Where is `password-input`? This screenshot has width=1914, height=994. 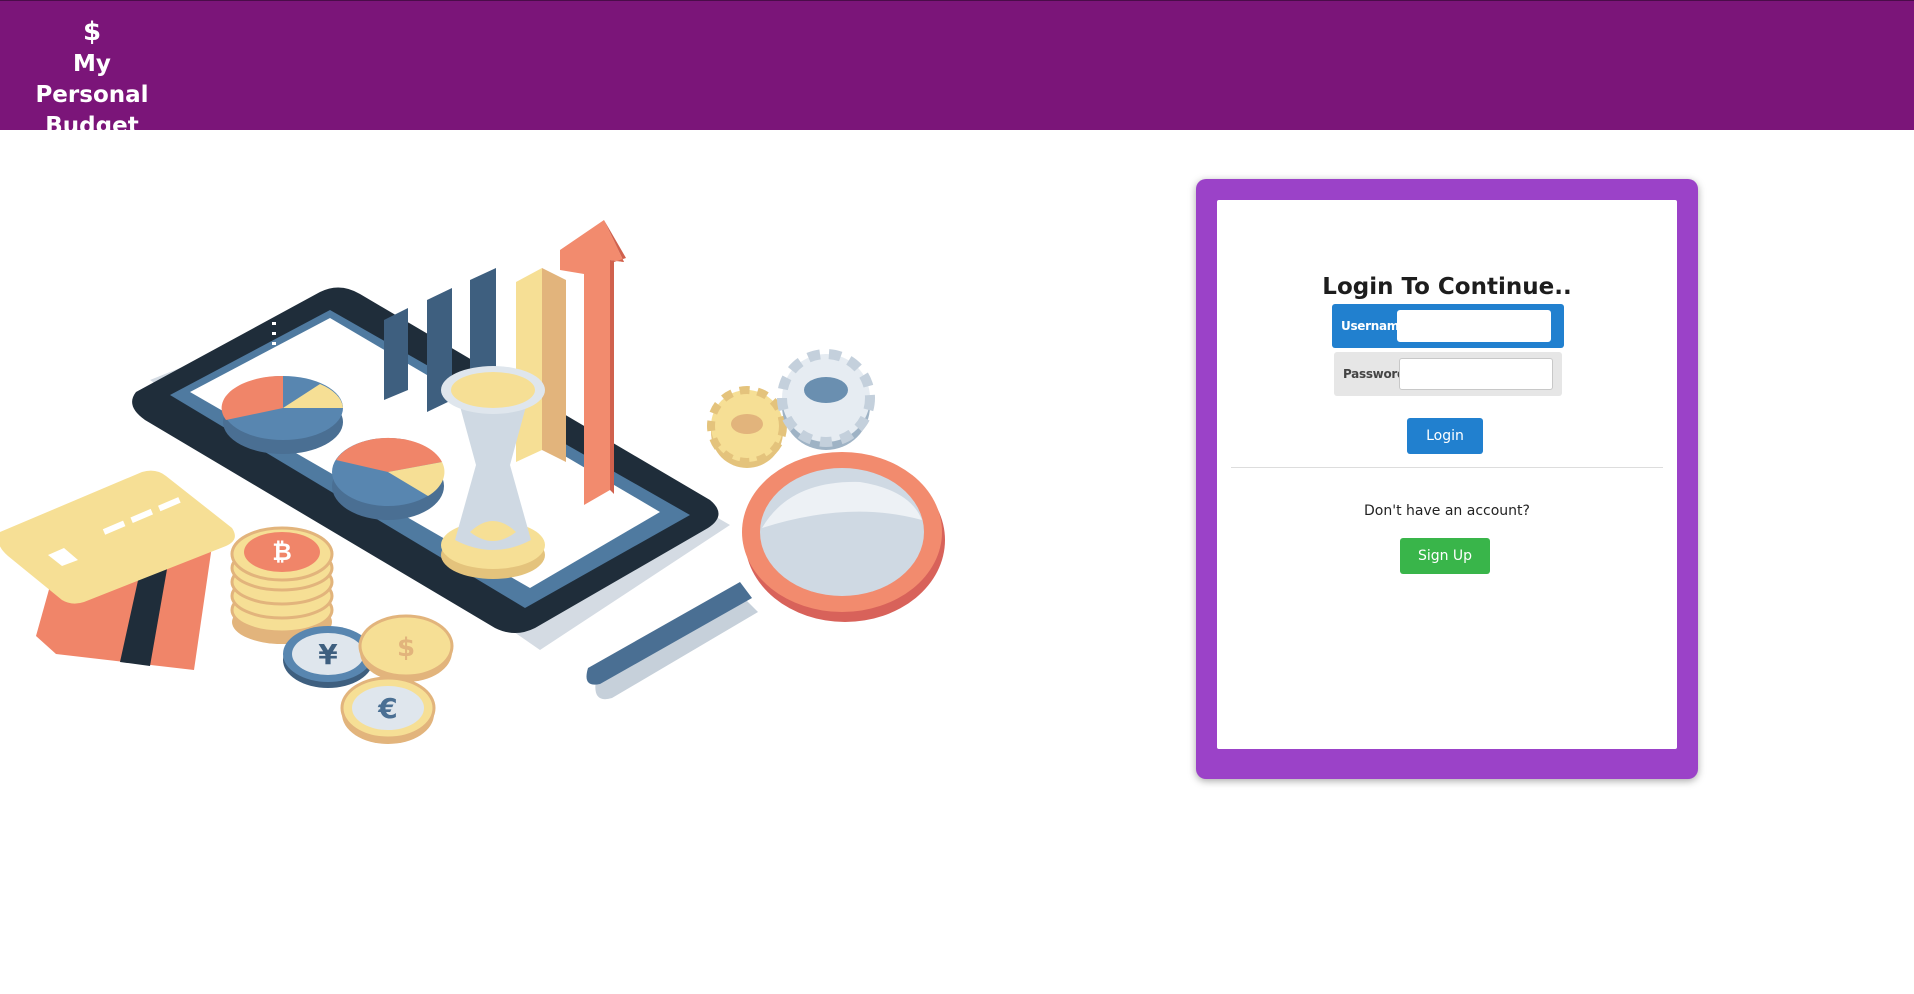
password-input is located at coordinates (1476, 374).